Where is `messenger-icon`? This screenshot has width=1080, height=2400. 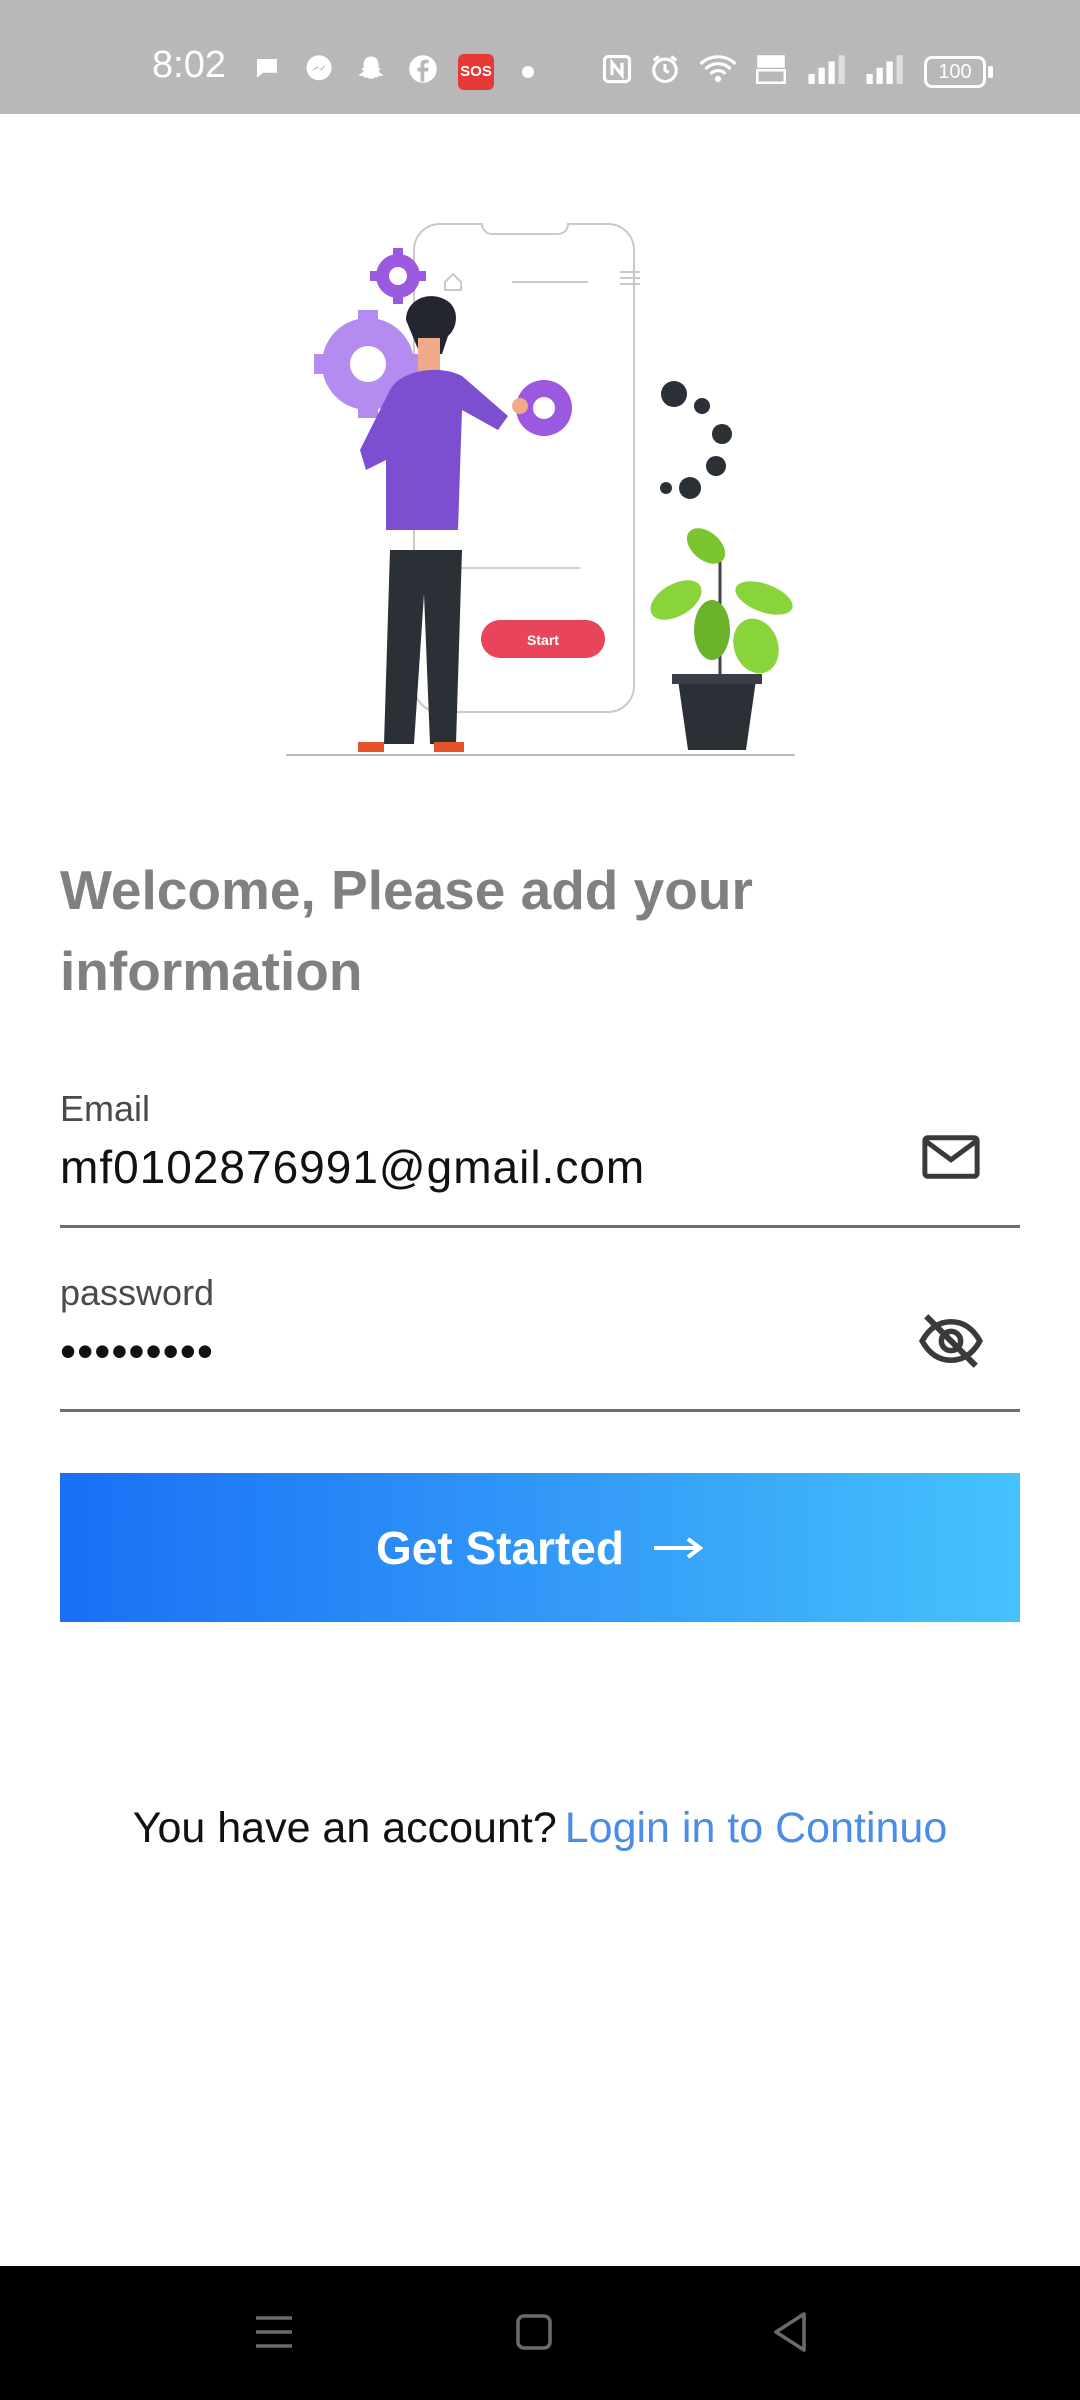
messenger-icon is located at coordinates (319, 69).